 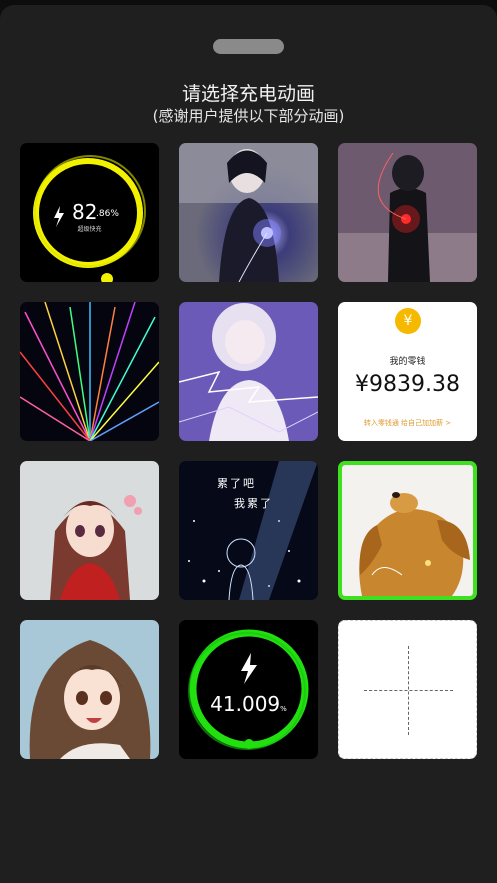 I want to click on wallet-label: 我的零钱, so click(x=407, y=362).